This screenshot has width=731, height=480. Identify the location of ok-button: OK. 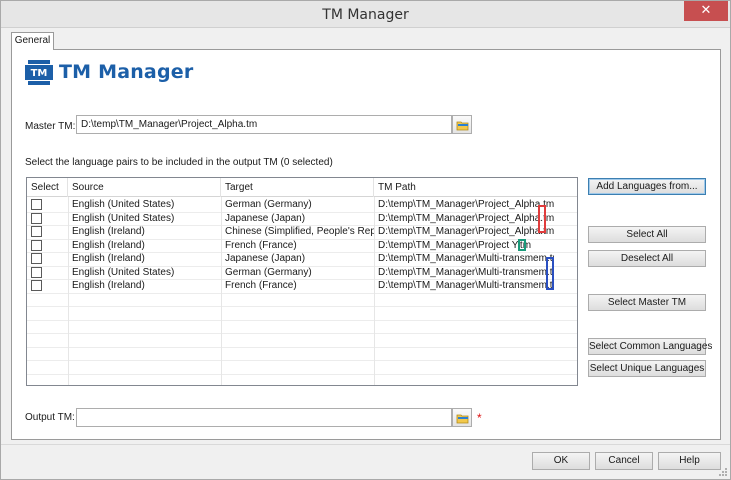
(561, 461).